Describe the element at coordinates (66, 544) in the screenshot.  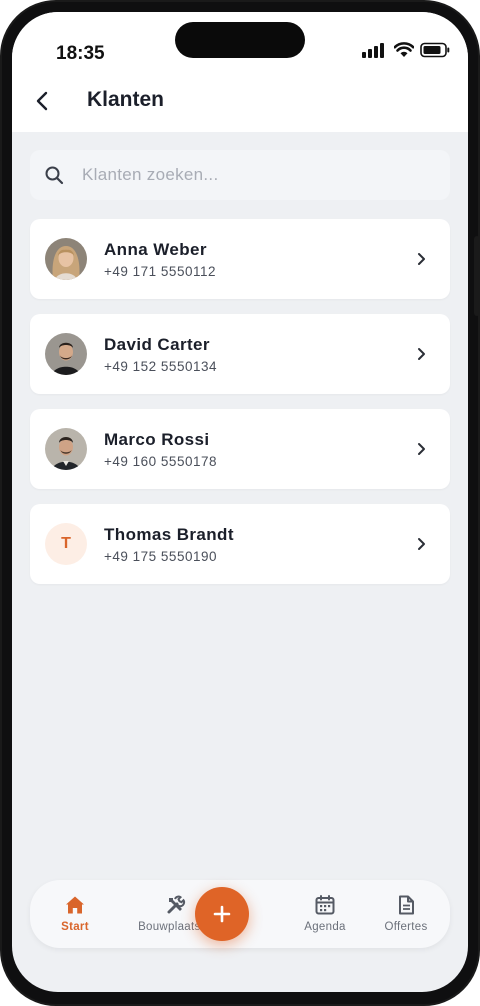
I see `avatar-thomas-brandt: T` at that location.